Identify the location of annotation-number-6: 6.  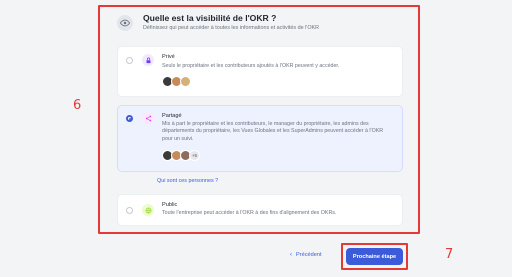
(77, 105).